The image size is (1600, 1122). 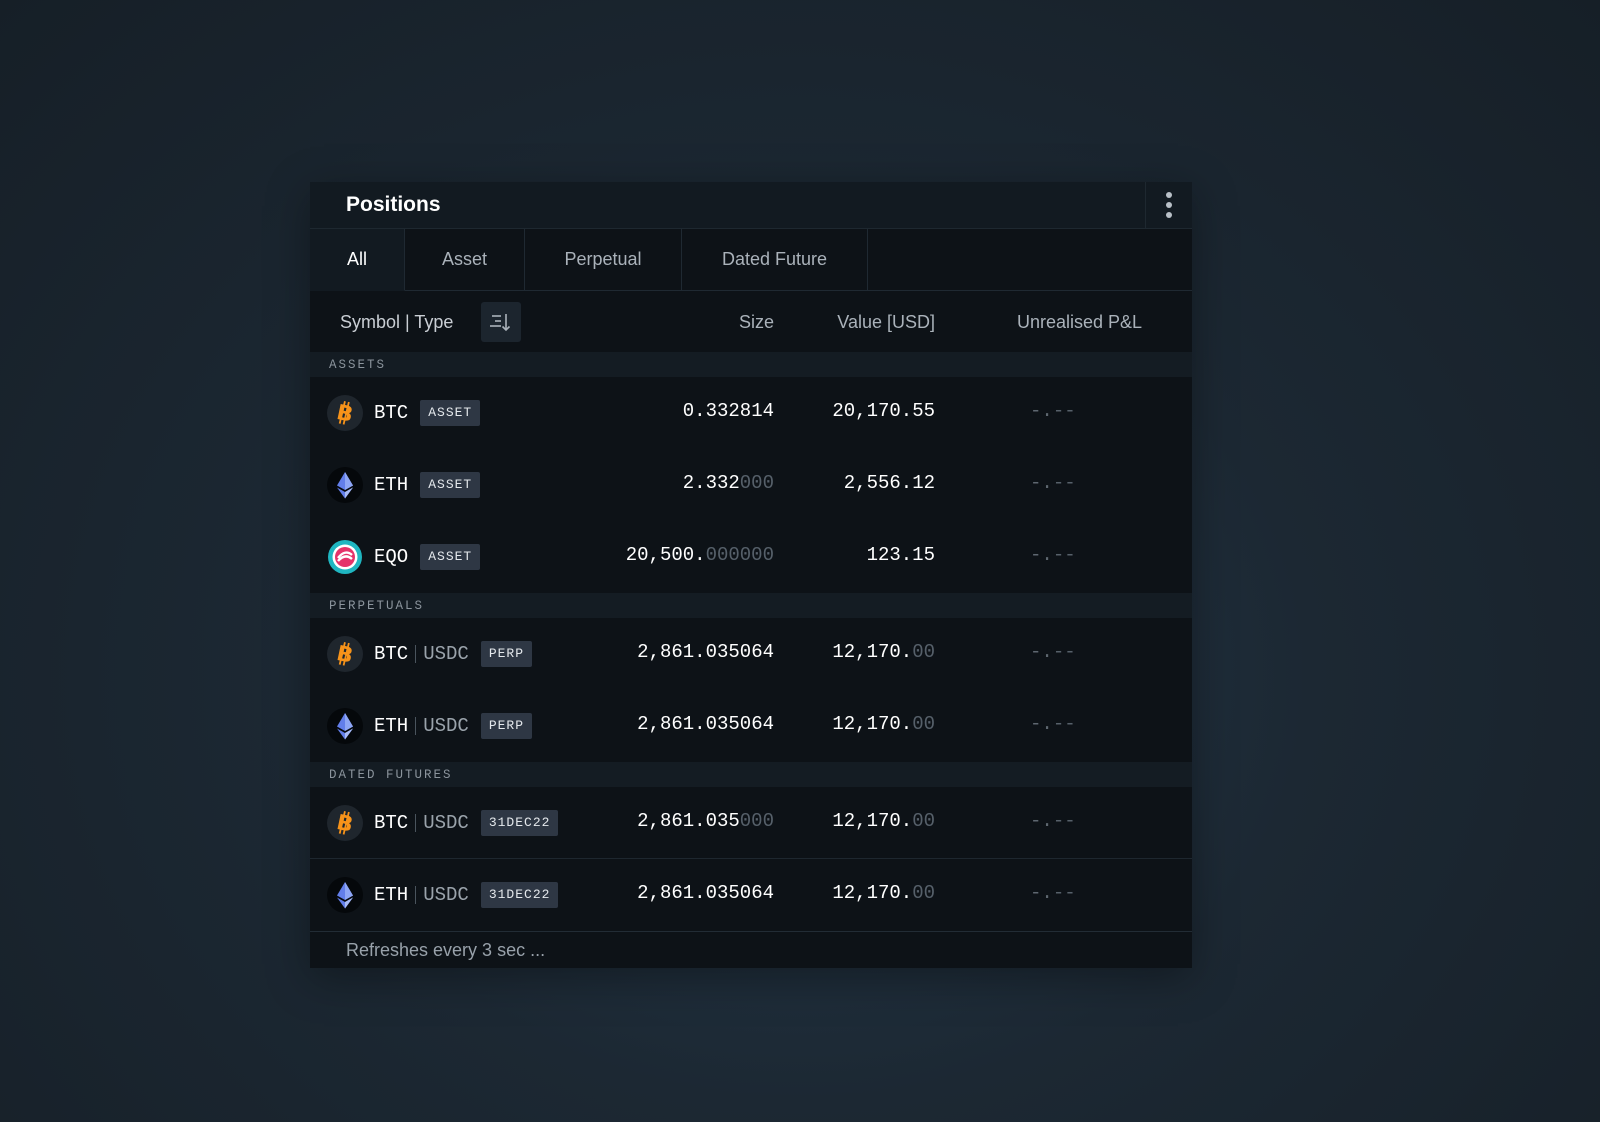 What do you see at coordinates (345, 557) in the screenshot?
I see `eqo-icon` at bounding box center [345, 557].